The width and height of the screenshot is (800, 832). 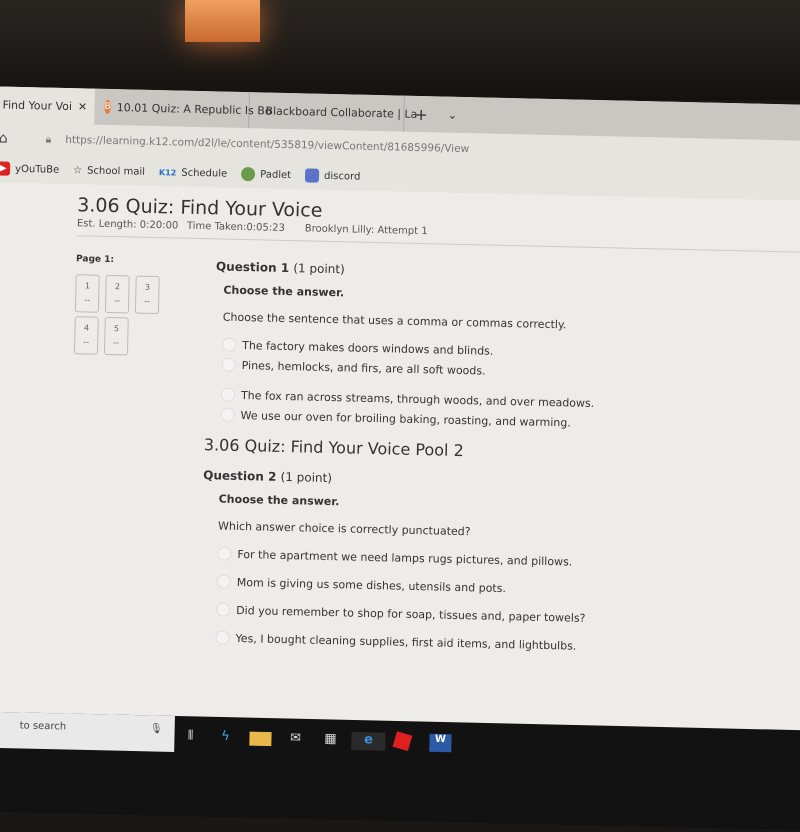 What do you see at coordinates (147, 295) in the screenshot?
I see `question-nav-3: 3--` at bounding box center [147, 295].